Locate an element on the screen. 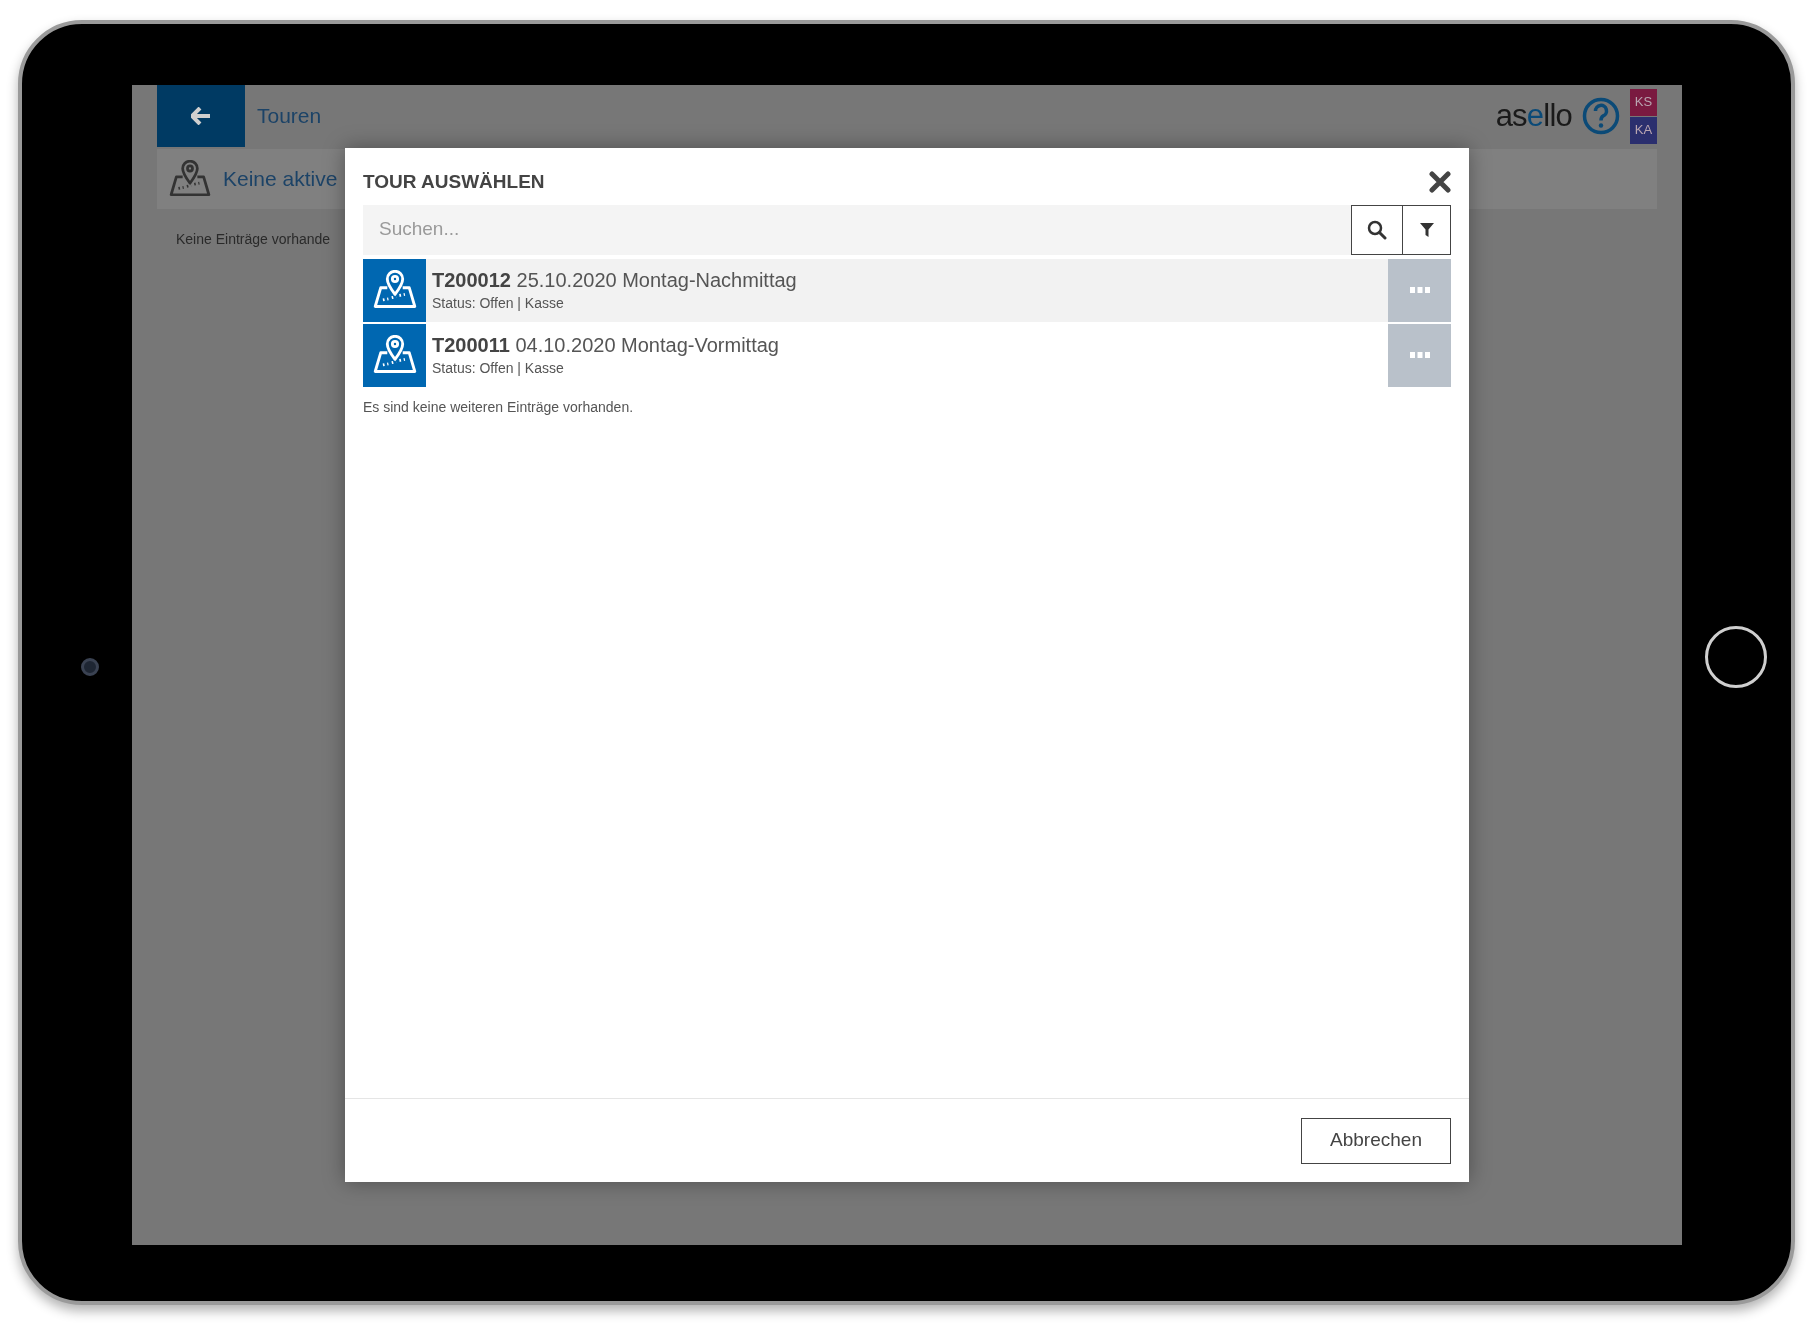 The width and height of the screenshot is (1815, 1331). search-button is located at coordinates (1377, 229).